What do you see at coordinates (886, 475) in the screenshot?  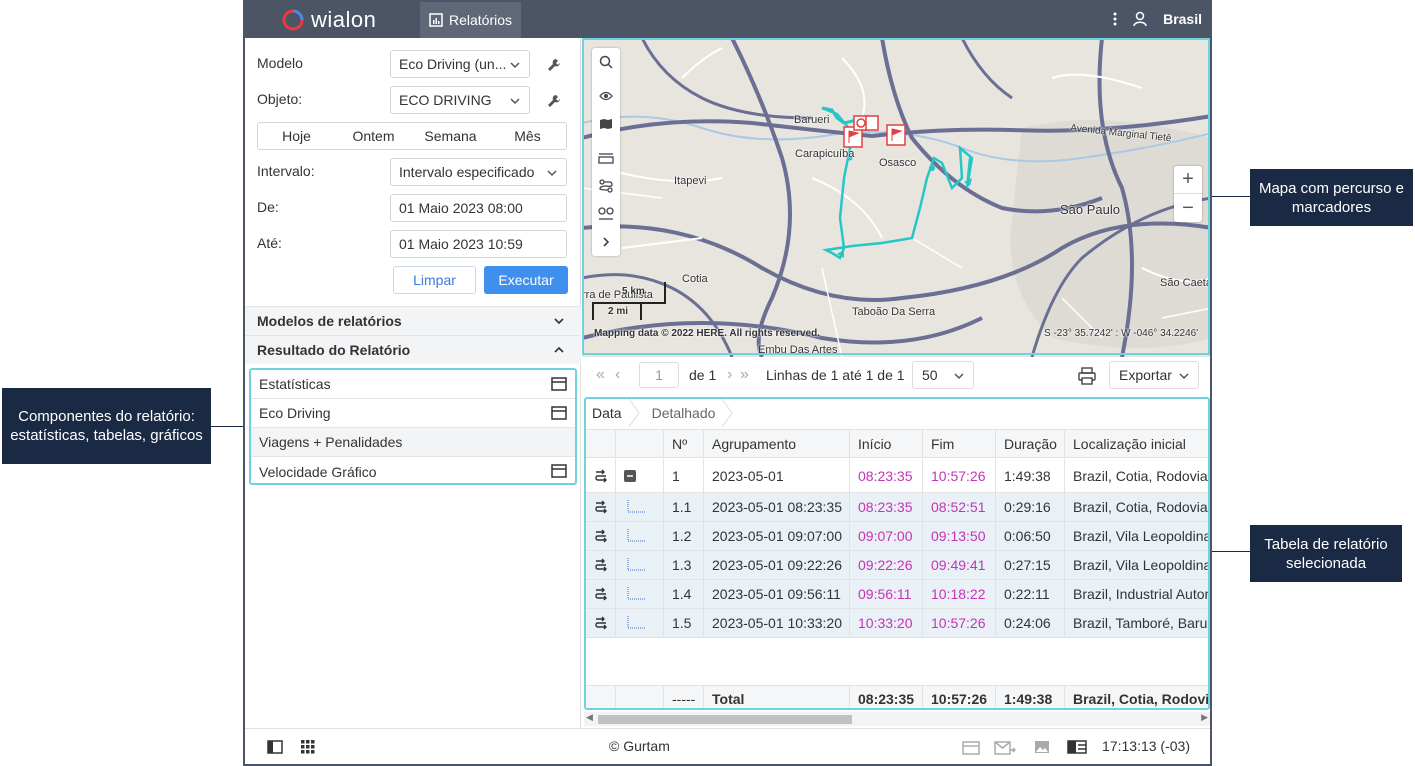 I see `cell-start: 08:23:35` at bounding box center [886, 475].